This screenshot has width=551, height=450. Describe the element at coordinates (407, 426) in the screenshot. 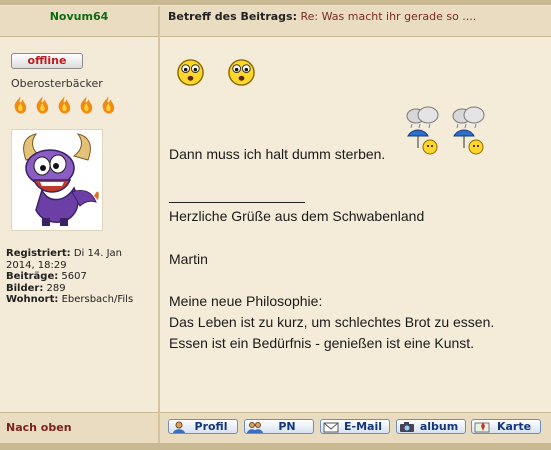

I see `camera-icon` at that location.